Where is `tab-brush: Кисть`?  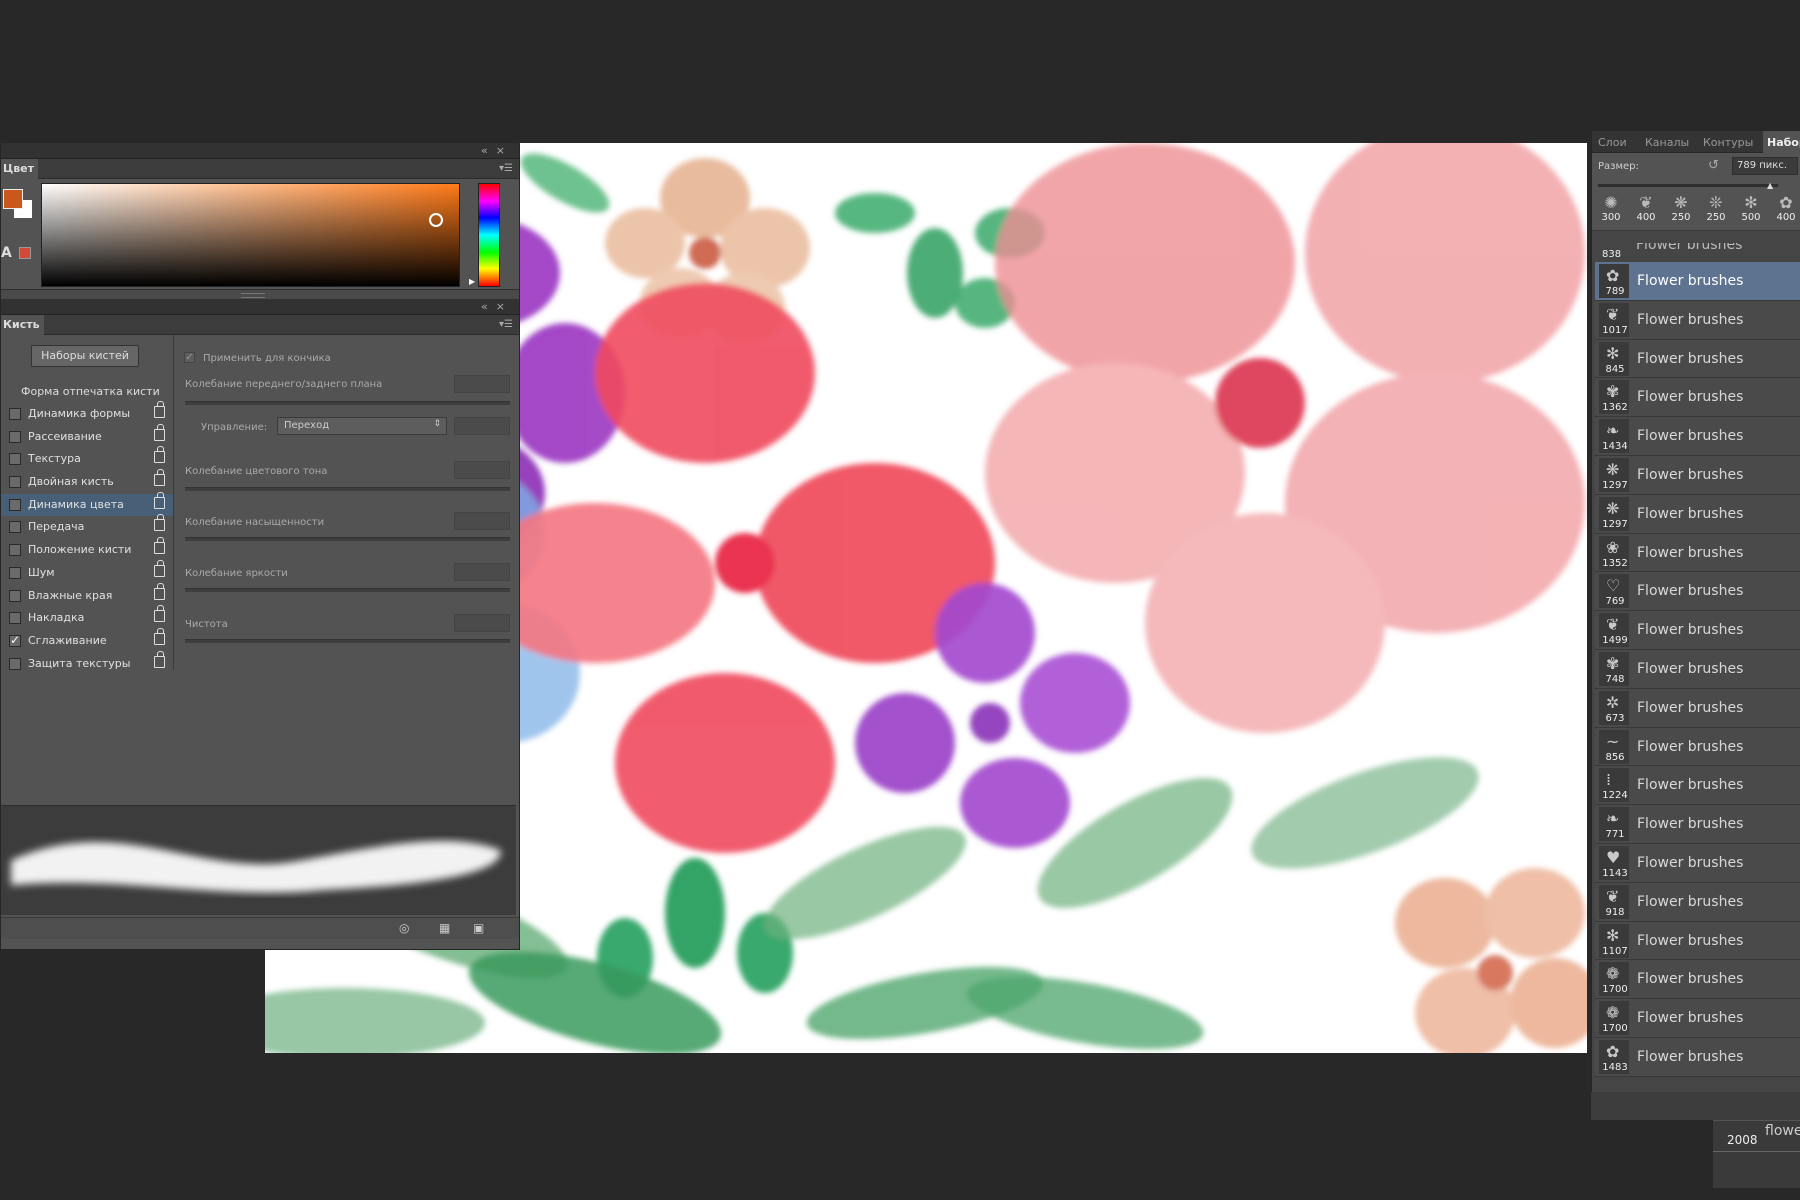 tab-brush: Кисть is located at coordinates (22, 325).